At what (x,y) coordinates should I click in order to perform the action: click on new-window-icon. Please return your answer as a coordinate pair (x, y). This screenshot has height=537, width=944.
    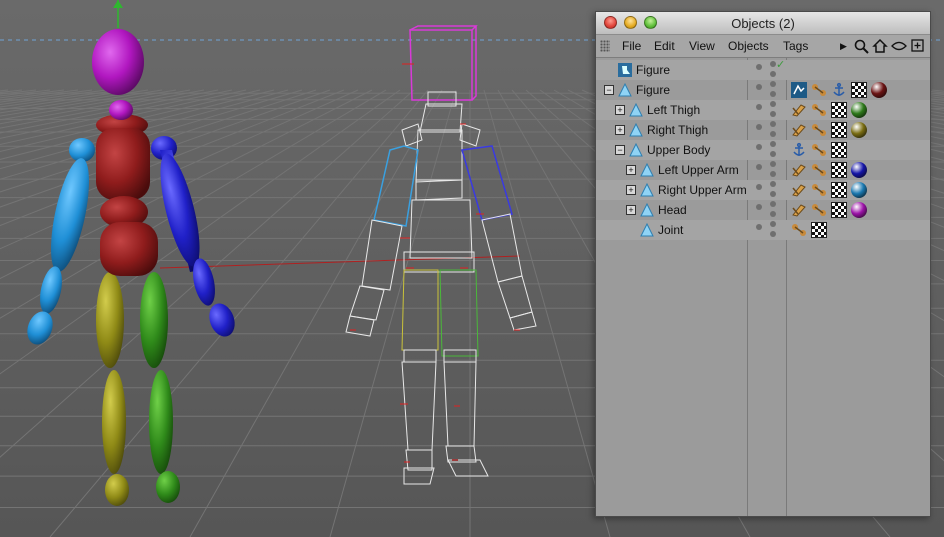
    Looking at the image, I should click on (918, 46).